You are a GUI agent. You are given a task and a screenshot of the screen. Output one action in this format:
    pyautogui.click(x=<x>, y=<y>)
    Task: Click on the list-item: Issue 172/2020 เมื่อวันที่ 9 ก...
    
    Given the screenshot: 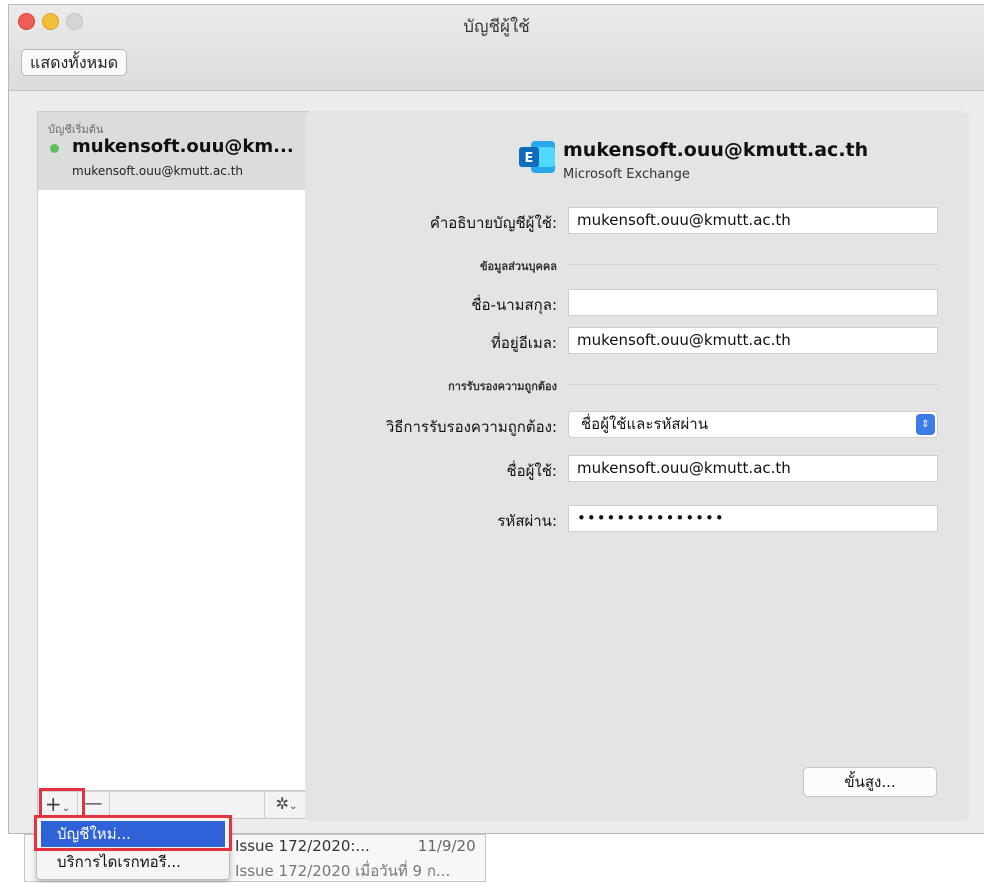 What is the action you would take?
    pyautogui.click(x=343, y=871)
    